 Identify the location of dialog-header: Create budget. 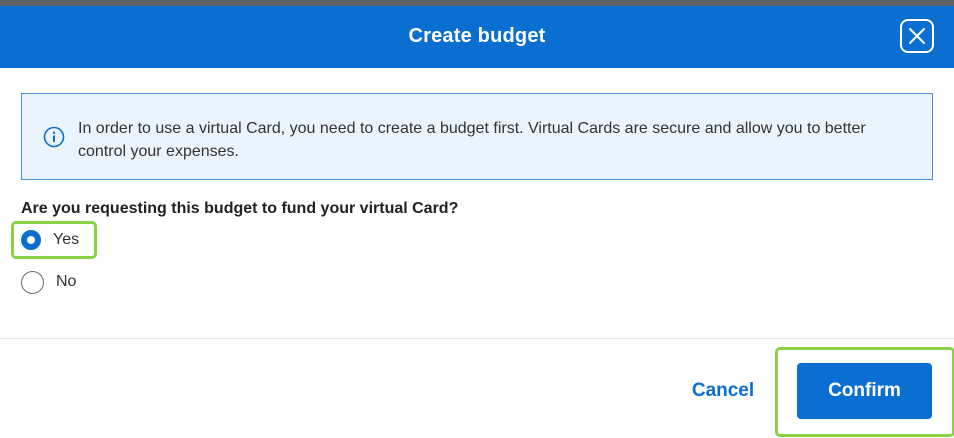
(477, 37).